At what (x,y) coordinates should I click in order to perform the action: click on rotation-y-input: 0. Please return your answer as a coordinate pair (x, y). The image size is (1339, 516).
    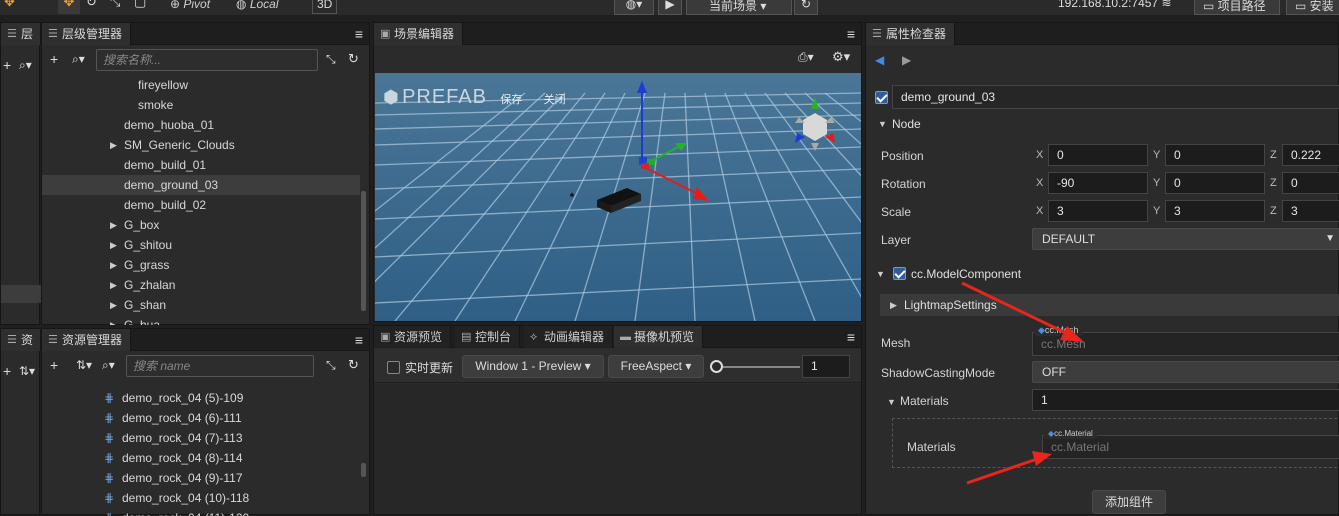
    Looking at the image, I should click on (1215, 183).